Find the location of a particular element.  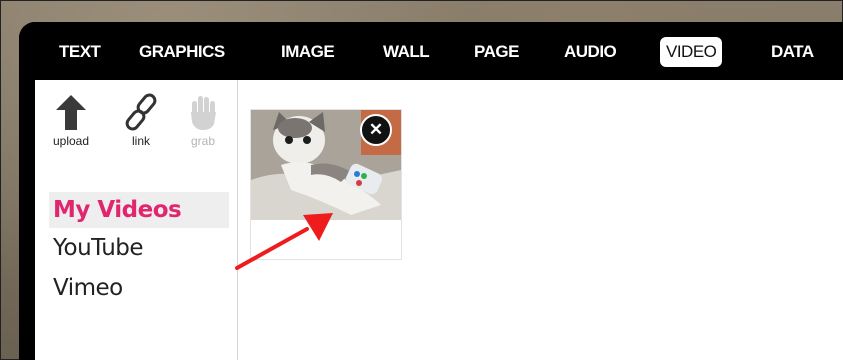

tab-data: DATA is located at coordinates (792, 52).